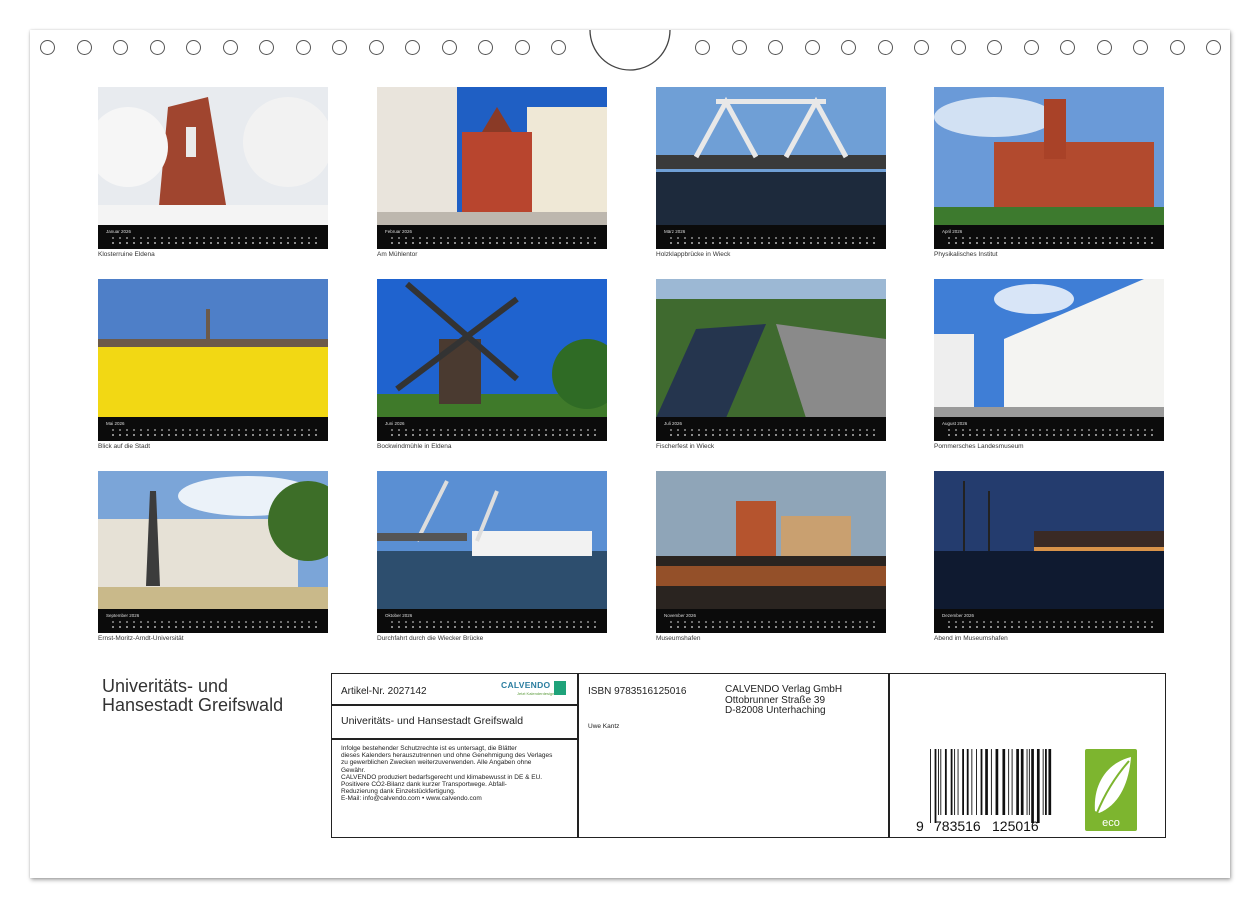 The image size is (1260, 908). Describe the element at coordinates (119, 231) in the screenshot. I see `month-label: Januar 2026` at that location.